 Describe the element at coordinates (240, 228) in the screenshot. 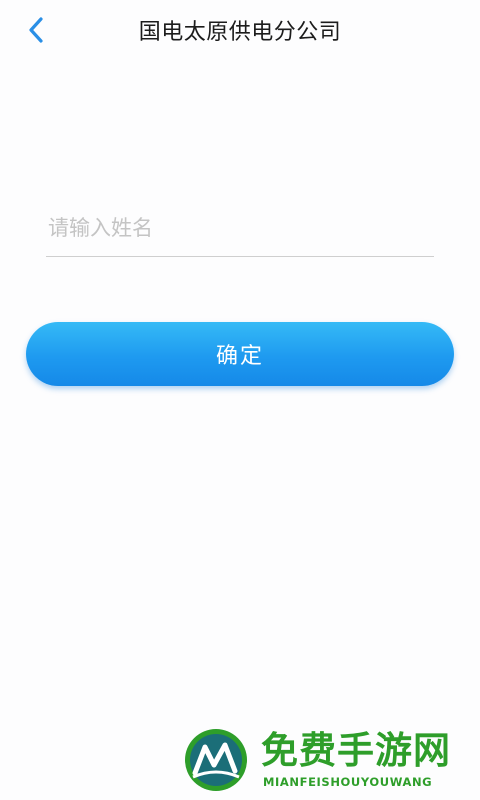

I see `name-input` at that location.